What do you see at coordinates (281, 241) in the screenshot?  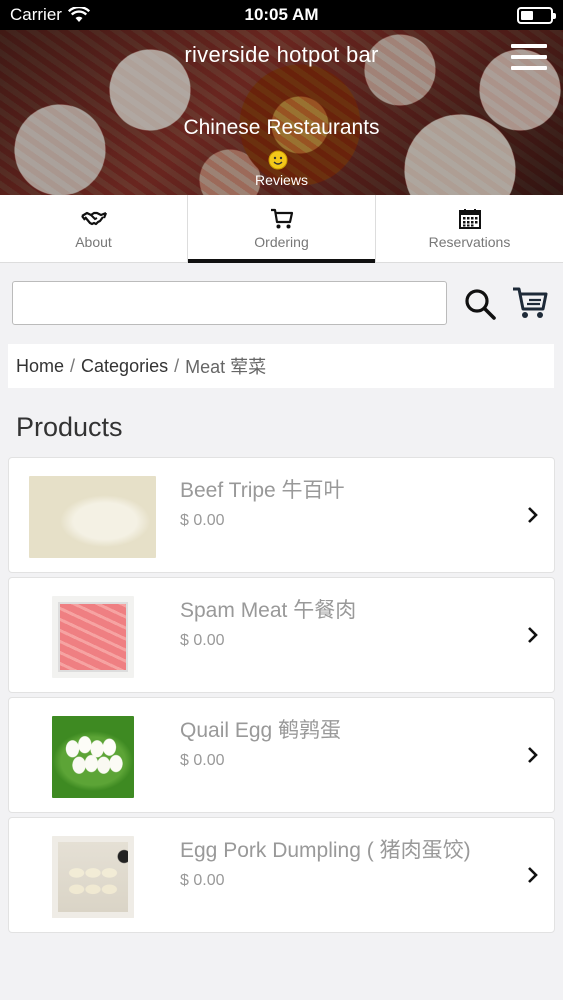 I see `tab-label: Ordering` at bounding box center [281, 241].